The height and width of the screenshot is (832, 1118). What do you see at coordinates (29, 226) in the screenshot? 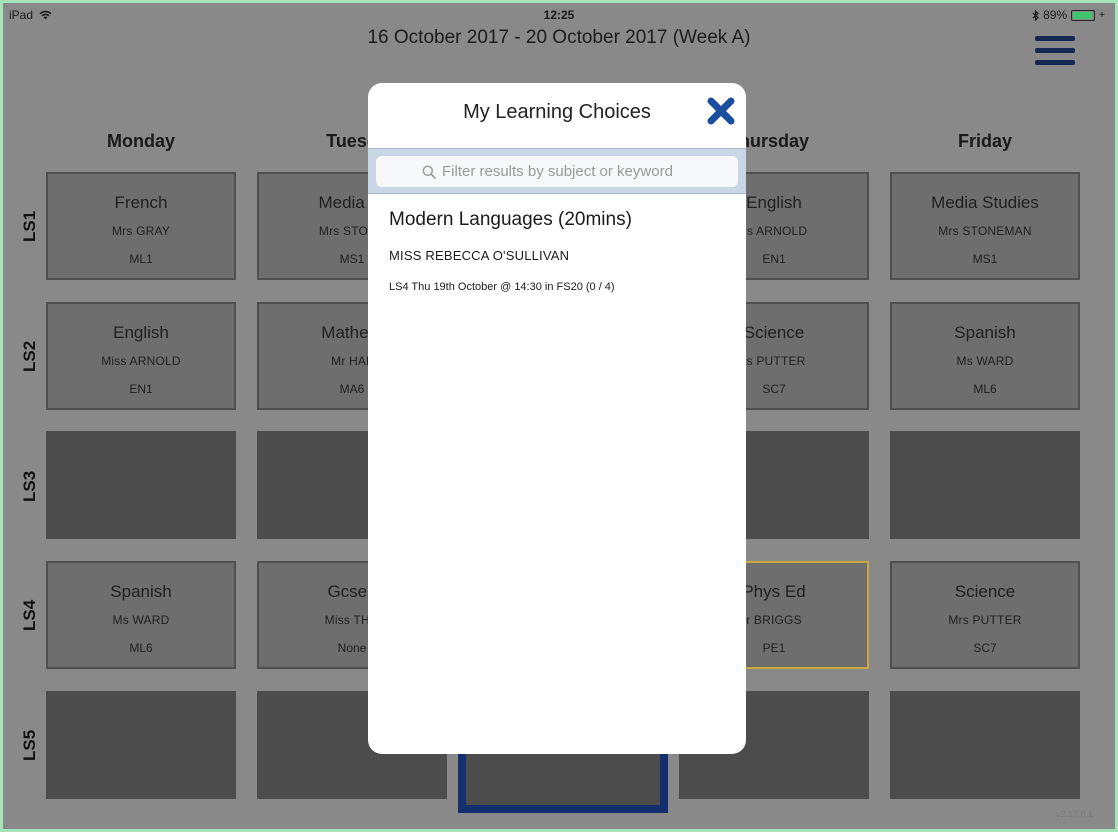
I see `period-label-ls1: LS1` at bounding box center [29, 226].